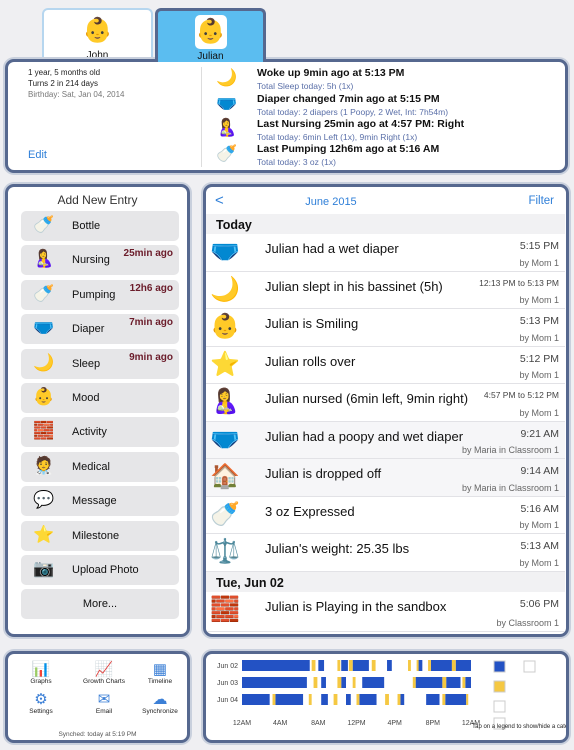 This screenshot has height=750, width=574. What do you see at coordinates (539, 246) in the screenshot?
I see `entry-time: 5:15 PM` at bounding box center [539, 246].